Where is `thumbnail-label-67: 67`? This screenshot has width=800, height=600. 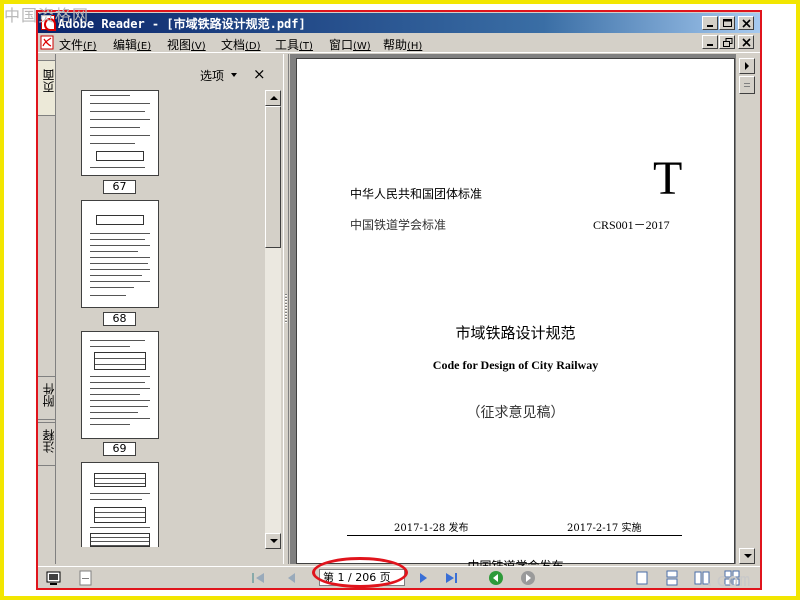 thumbnail-label-67: 67 is located at coordinates (119, 187).